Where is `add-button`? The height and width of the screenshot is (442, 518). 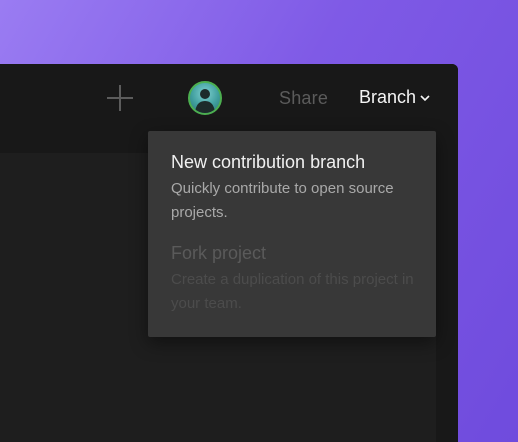
add-button is located at coordinates (120, 98).